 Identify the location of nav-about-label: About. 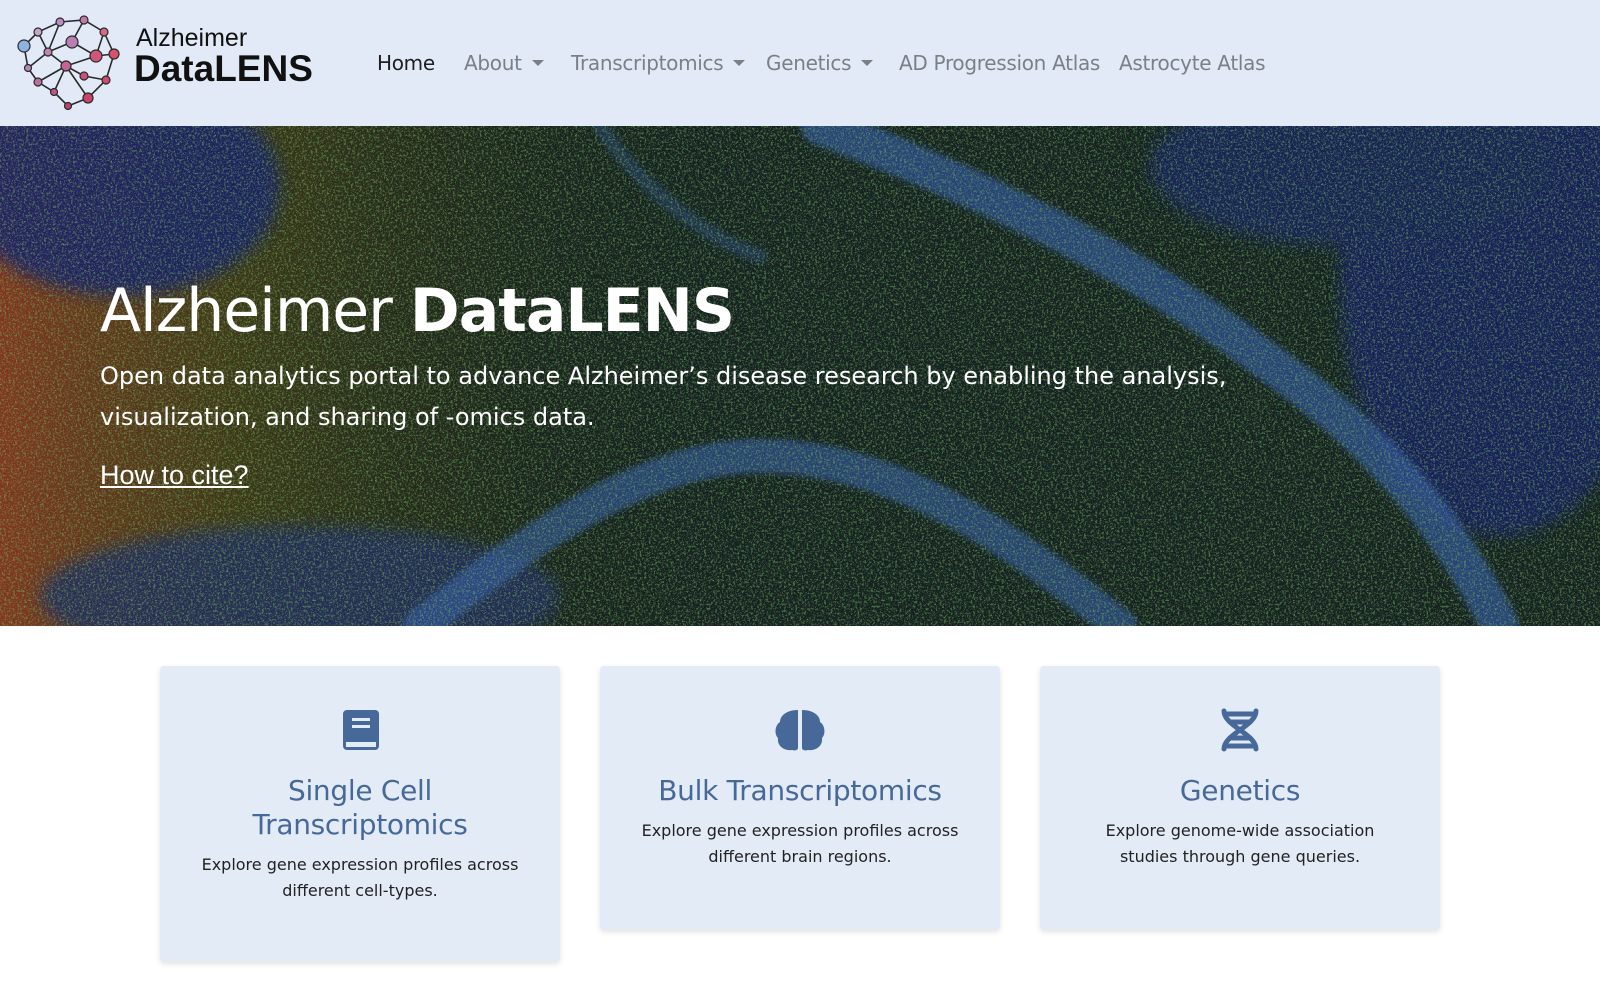
(493, 63).